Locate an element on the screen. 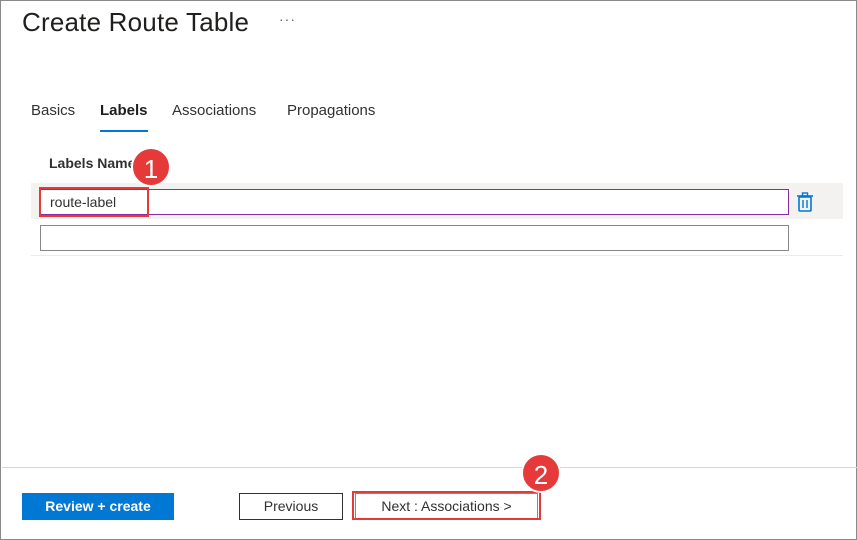 Image resolution: width=857 pixels, height=540 pixels. annotation-badge-1: 1 is located at coordinates (151, 167).